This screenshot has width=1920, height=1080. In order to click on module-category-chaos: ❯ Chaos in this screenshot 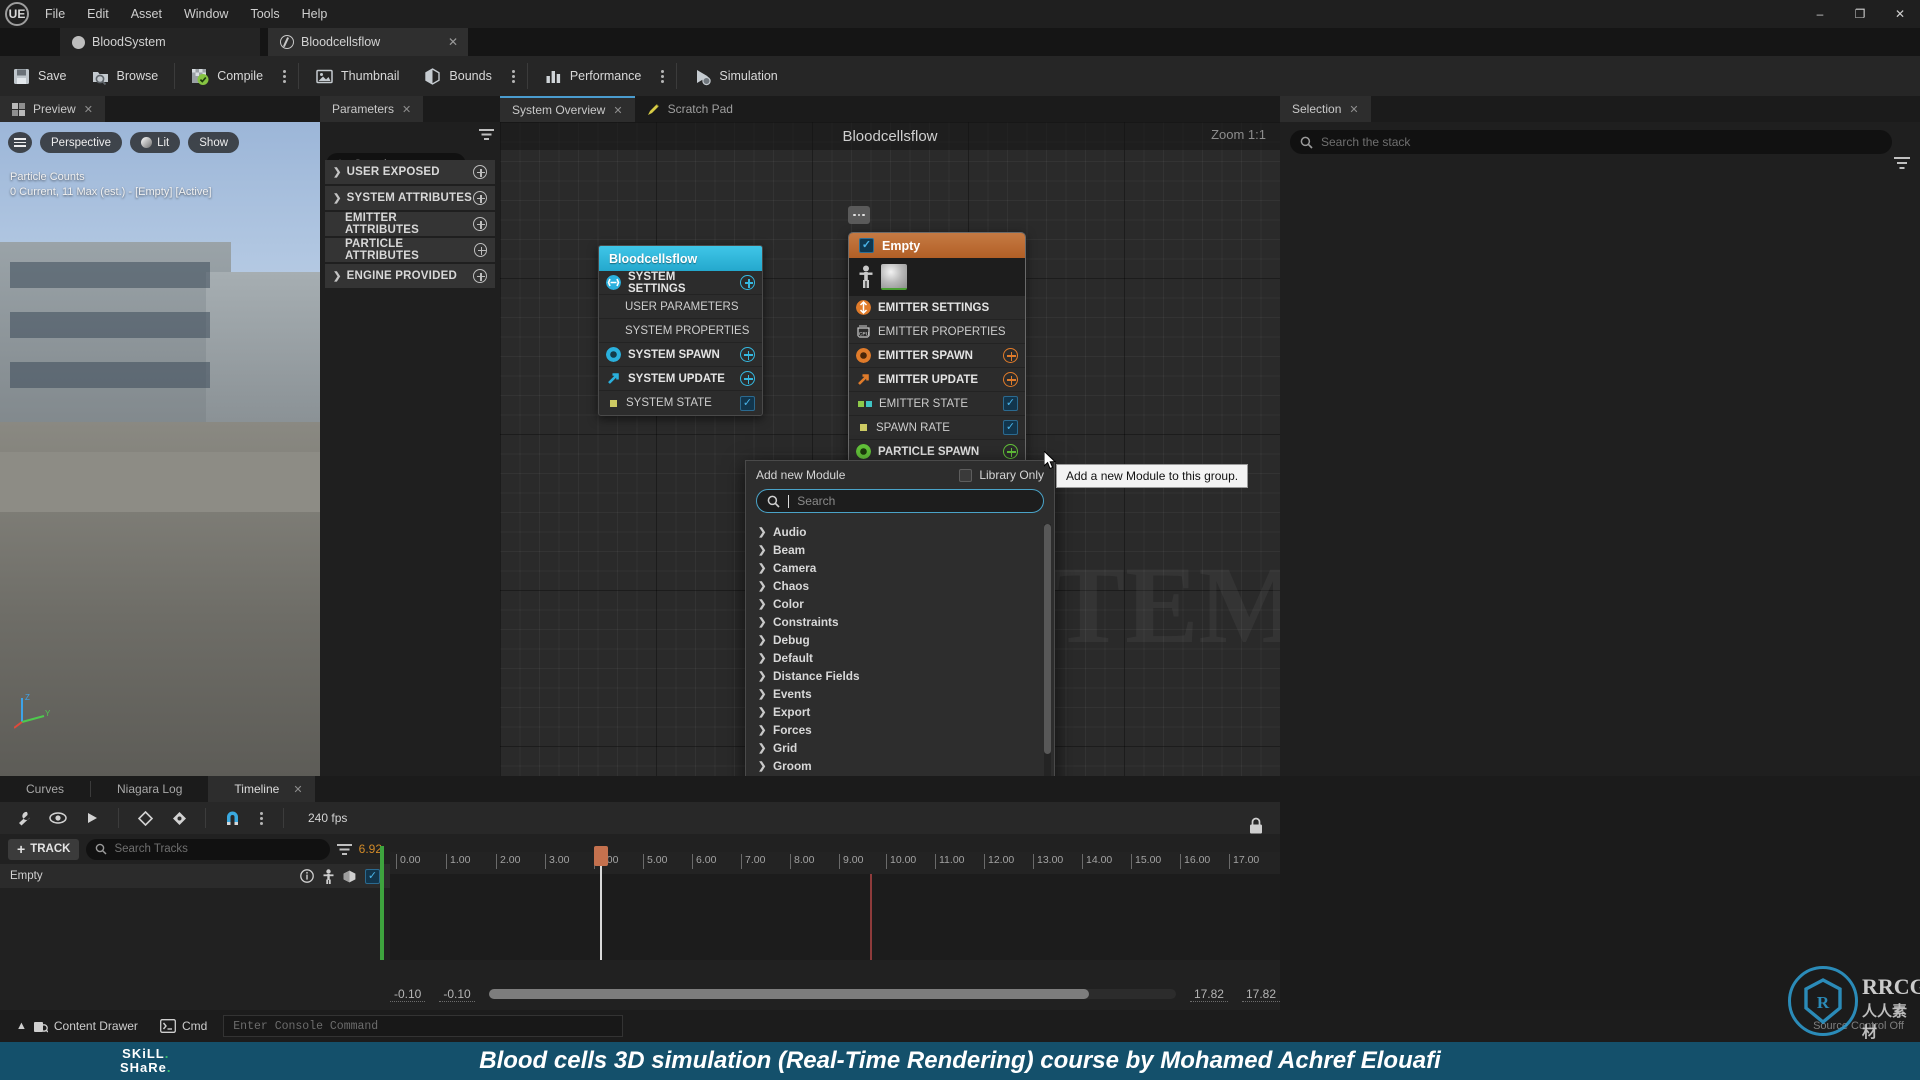, I will do `click(897, 586)`.